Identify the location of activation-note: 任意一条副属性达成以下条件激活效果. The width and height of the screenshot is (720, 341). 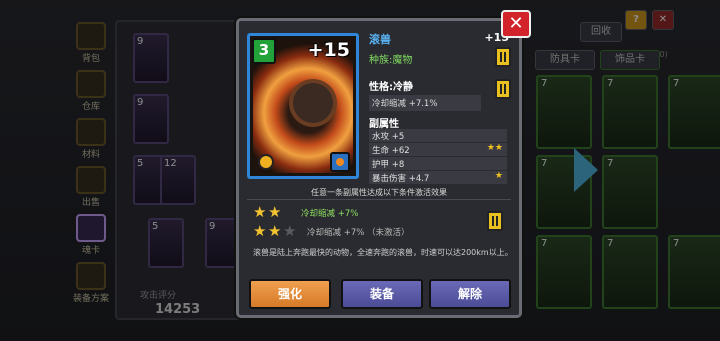
(379, 192).